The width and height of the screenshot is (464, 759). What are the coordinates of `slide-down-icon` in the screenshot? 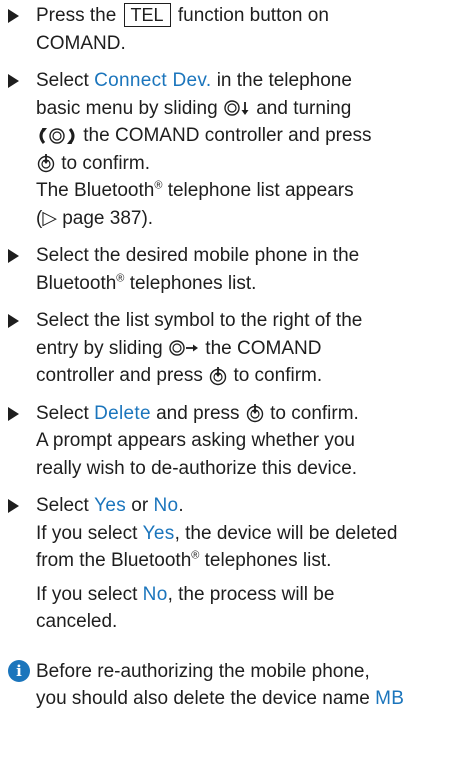 It's located at (236, 108).